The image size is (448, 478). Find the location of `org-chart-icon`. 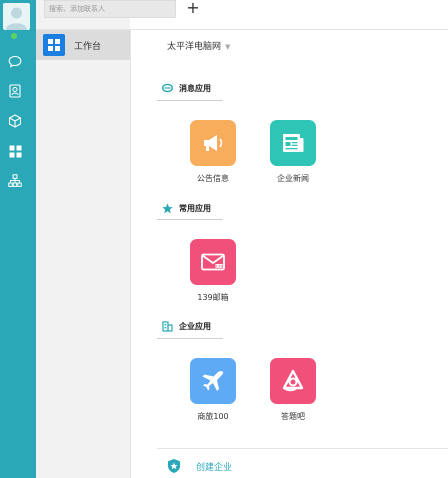

org-chart-icon is located at coordinates (15, 181).